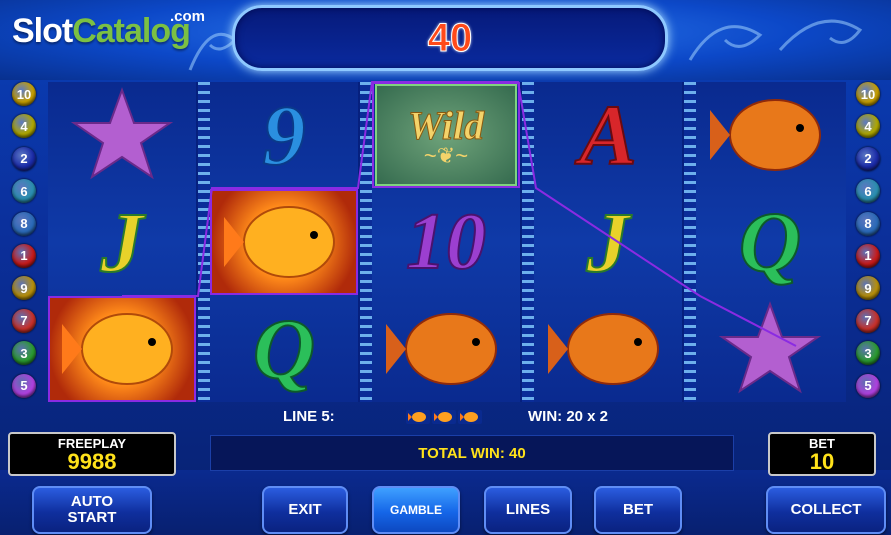 Image resolution: width=891 pixels, height=535 pixels. Describe the element at coordinates (188, 16) in the screenshot. I see `logo-suffix: .com` at that location.